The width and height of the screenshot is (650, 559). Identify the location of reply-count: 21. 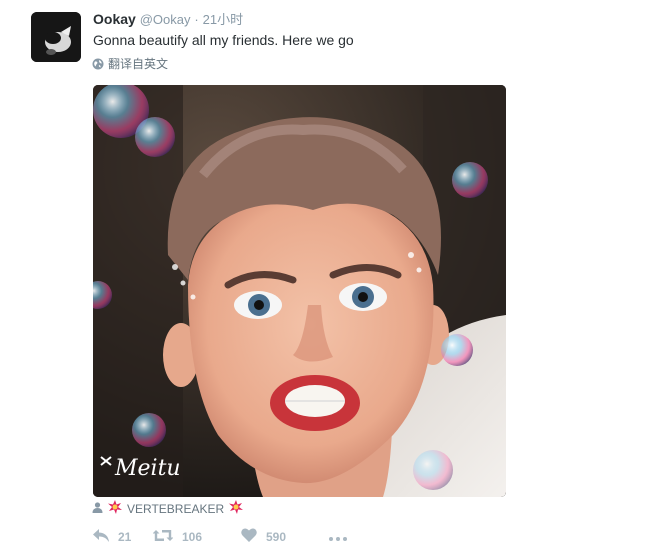
(125, 536).